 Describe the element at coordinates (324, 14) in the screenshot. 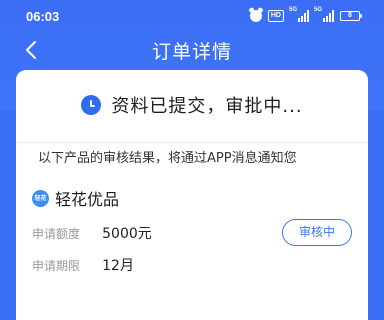

I see `signal-icon-2: 5G` at that location.